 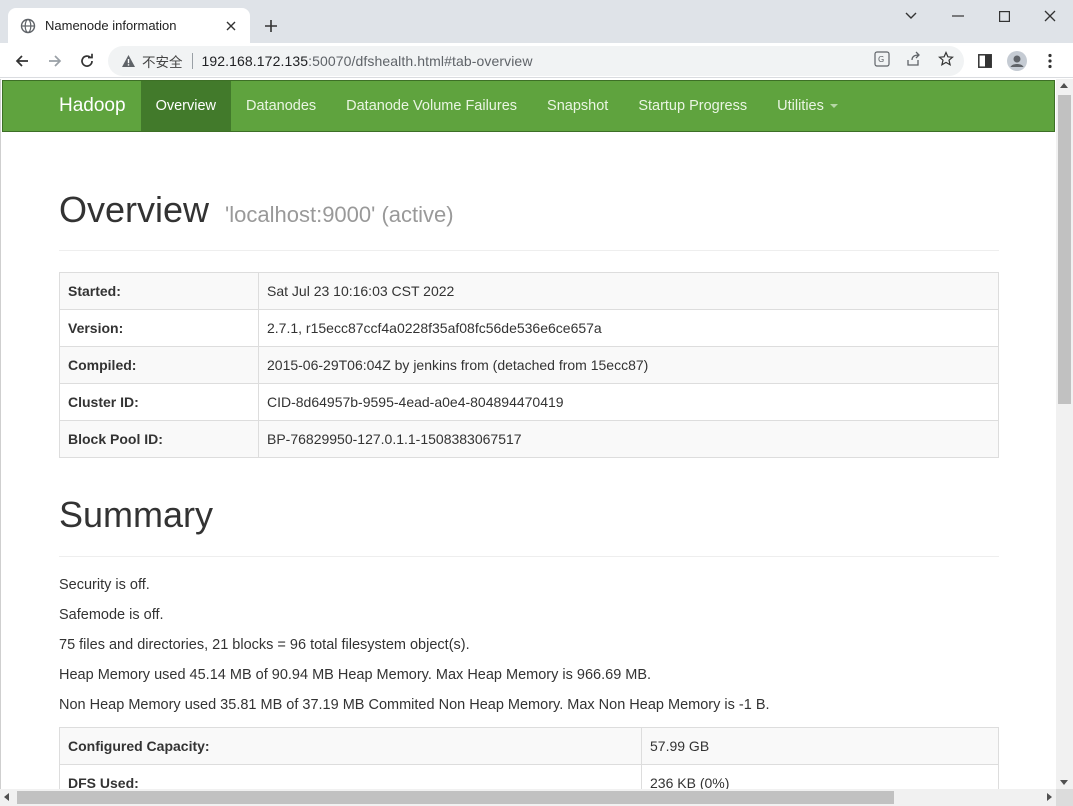 I want to click on minimize-icon, so click(x=958, y=16).